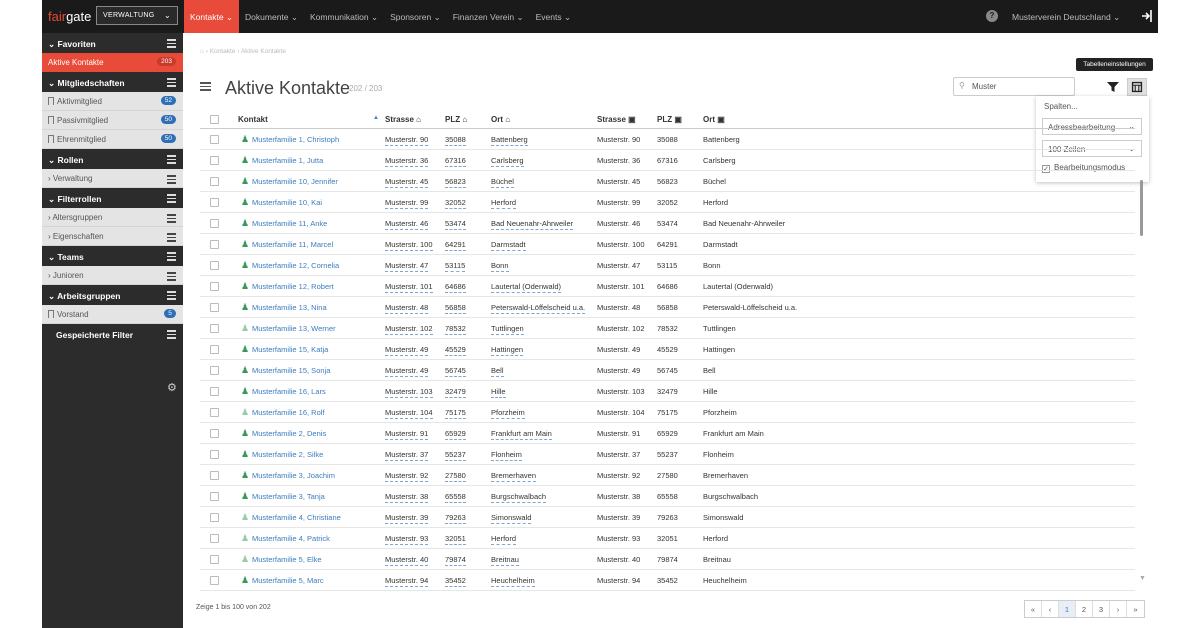 The image size is (1200, 628). I want to click on section-filterrollen: ⌄ Filterrollen, so click(112, 198).